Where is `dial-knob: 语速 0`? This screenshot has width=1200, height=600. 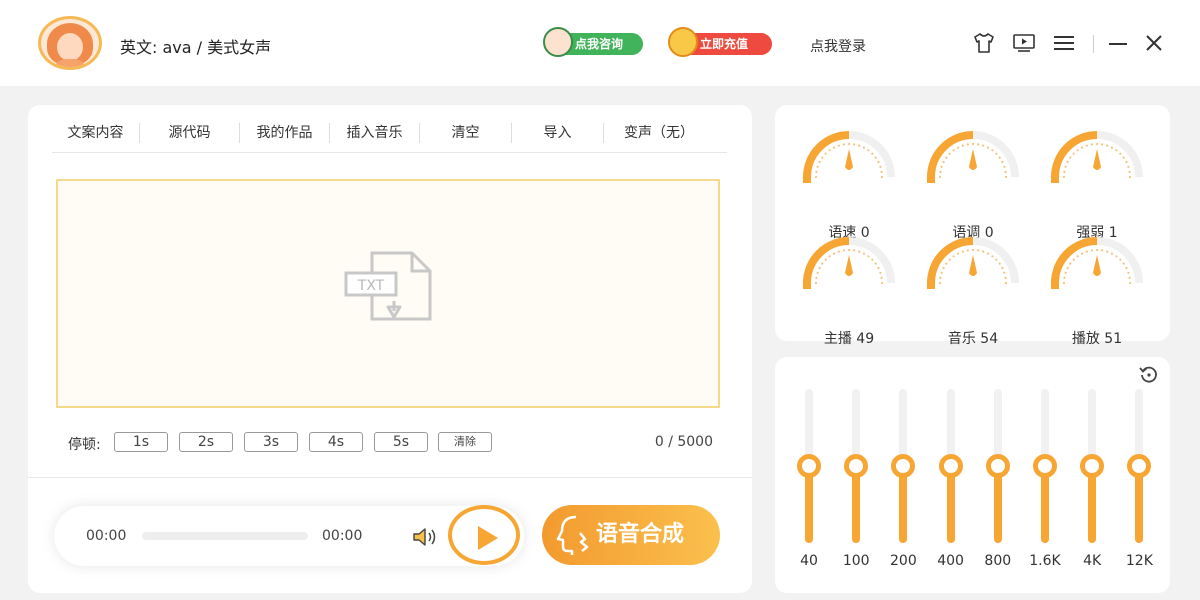 dial-knob: 语速 0 is located at coordinates (849, 184).